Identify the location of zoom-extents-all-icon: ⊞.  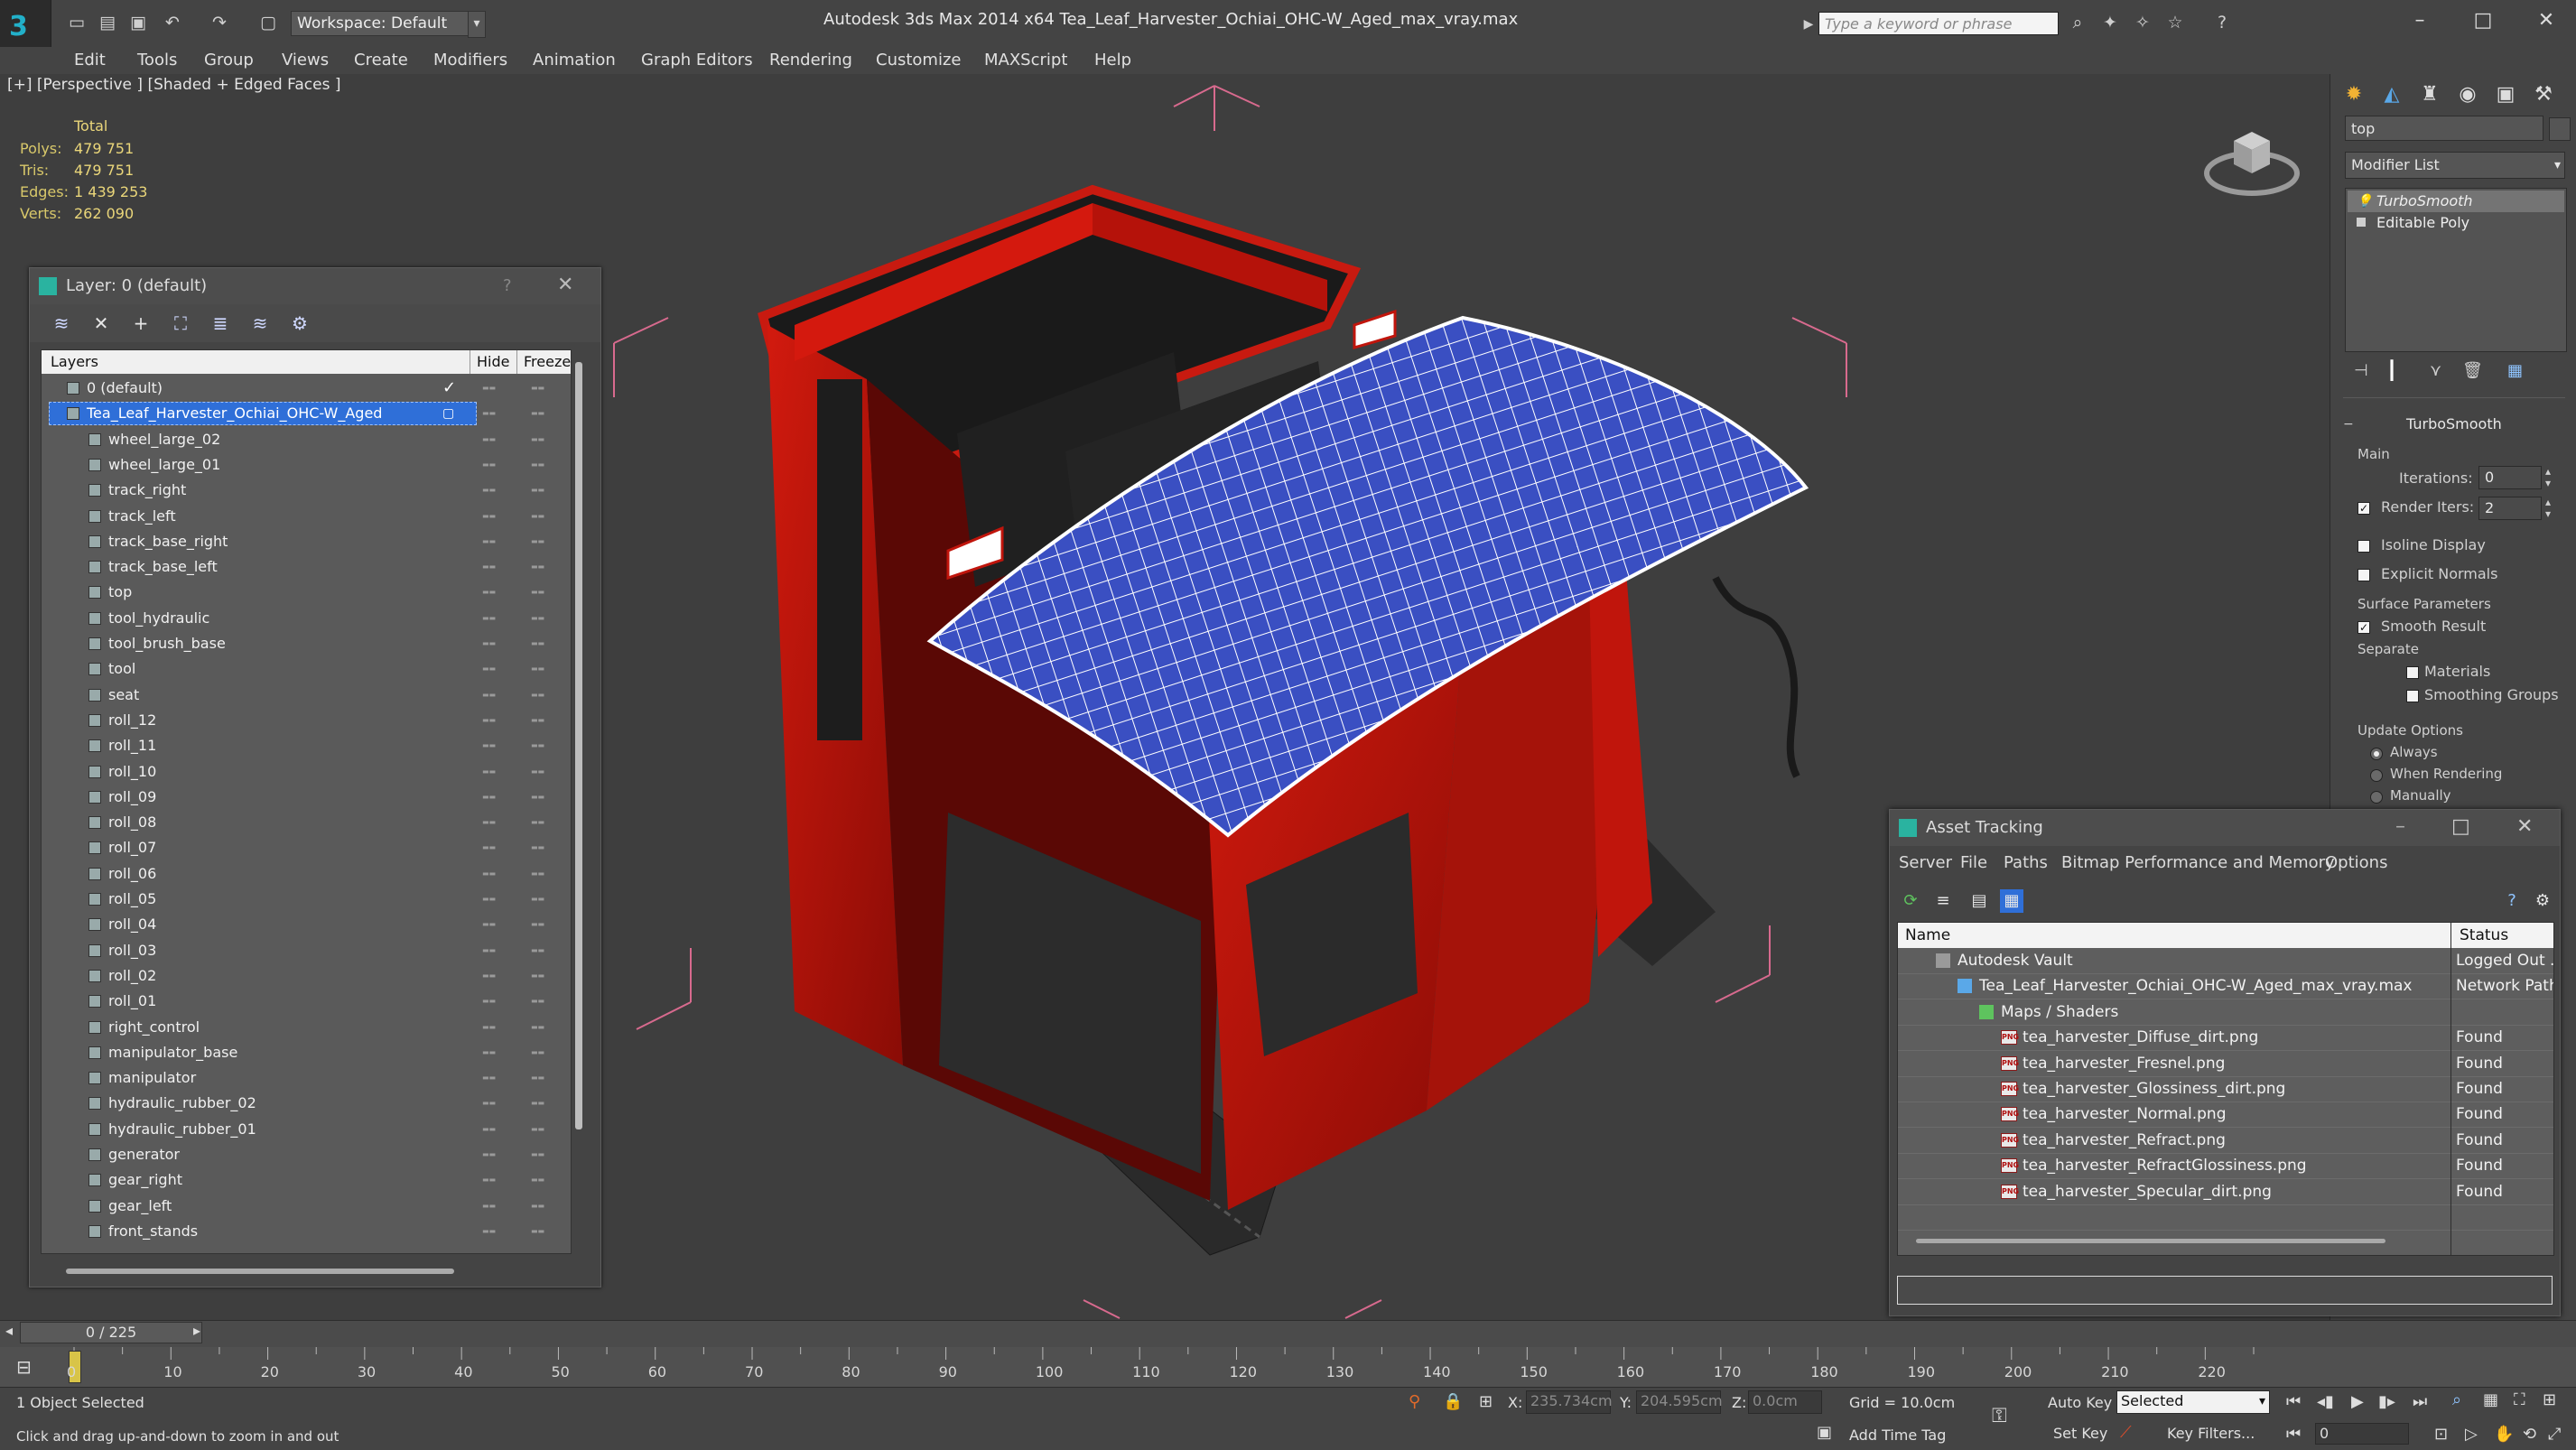
(2549, 1399).